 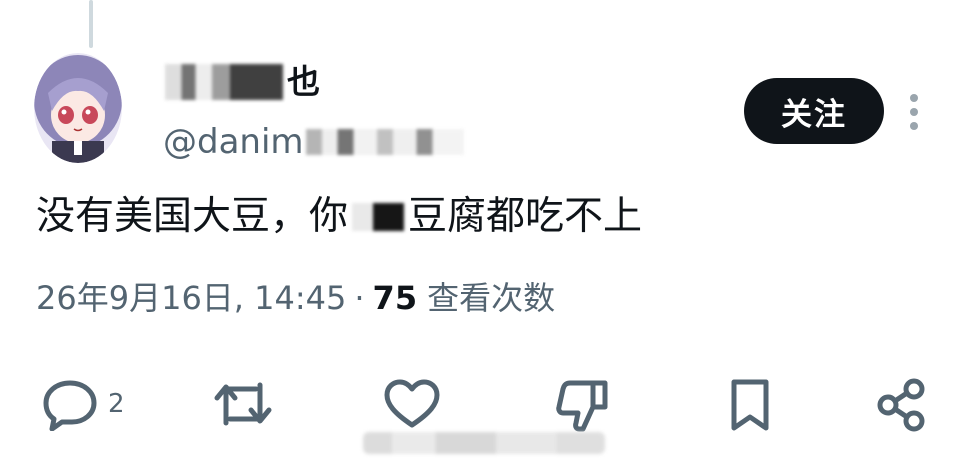 I want to click on author-name-text: 也, so click(x=303, y=81).